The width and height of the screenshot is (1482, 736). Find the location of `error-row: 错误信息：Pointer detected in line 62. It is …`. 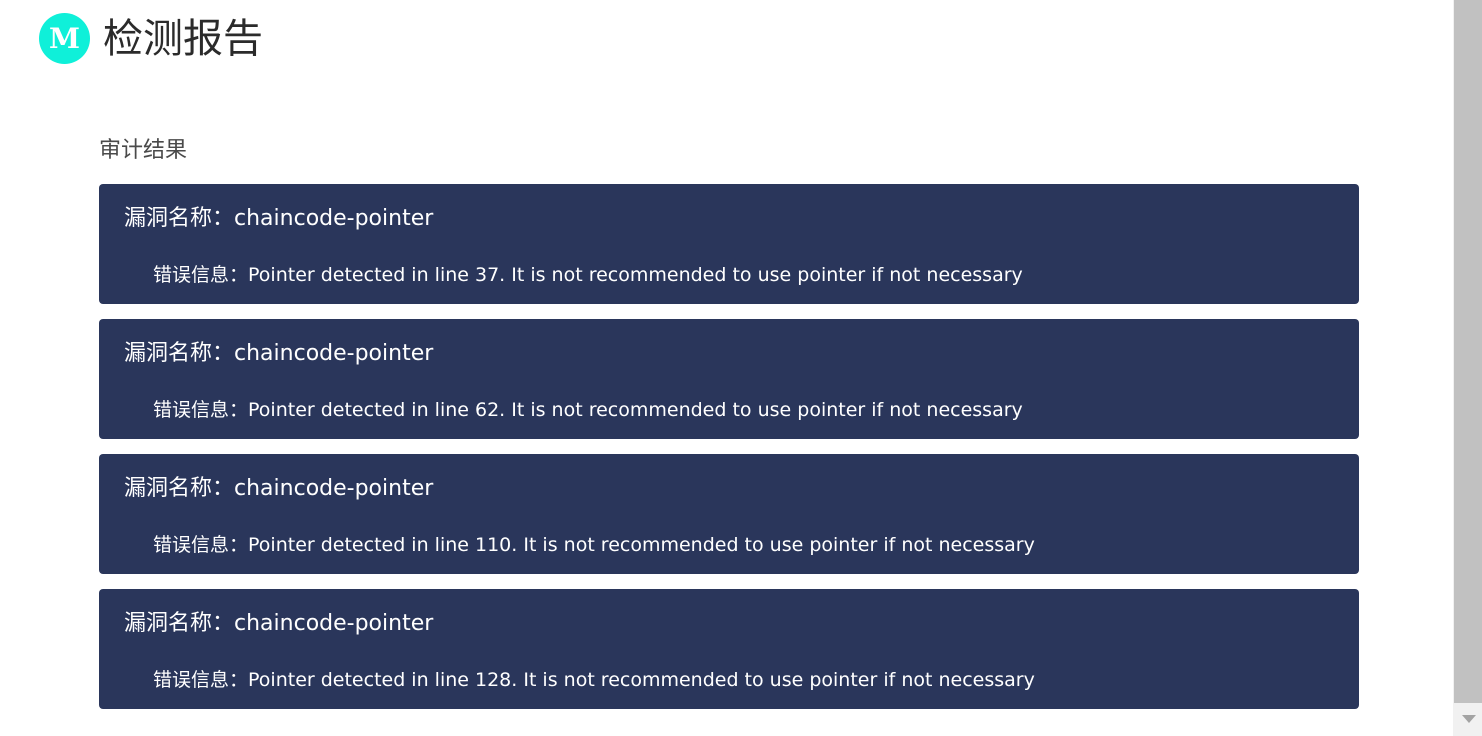

error-row: 错误信息：Pointer detected in line 62. It is … is located at coordinates (588, 410).